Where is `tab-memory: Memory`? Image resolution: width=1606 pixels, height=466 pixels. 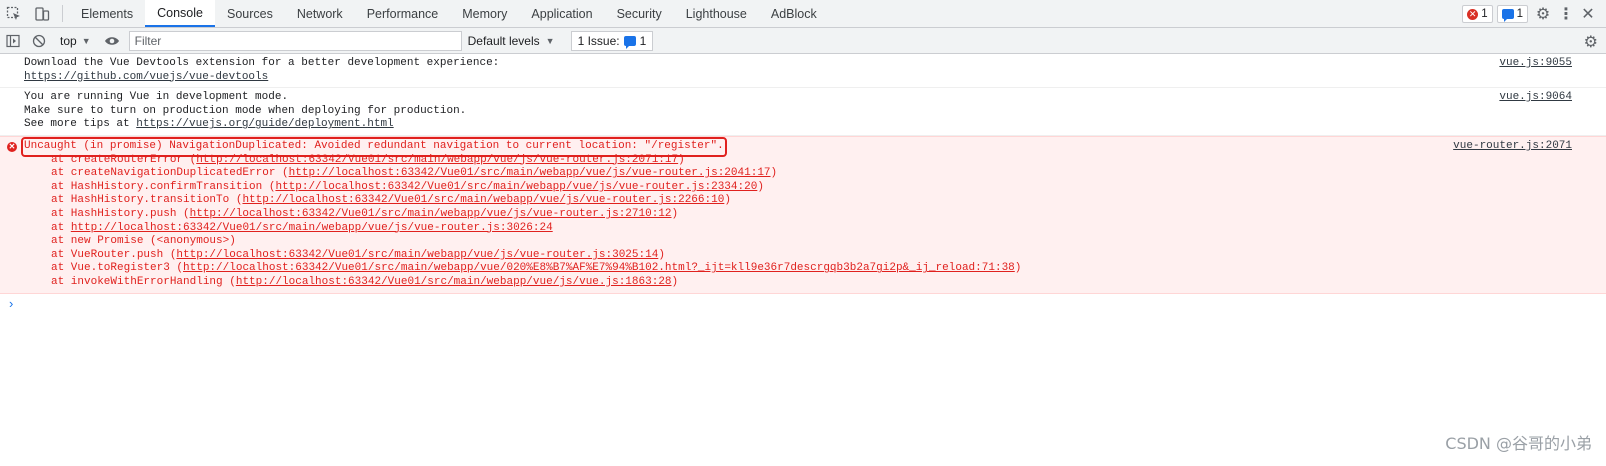
tab-memory: Memory is located at coordinates (484, 13).